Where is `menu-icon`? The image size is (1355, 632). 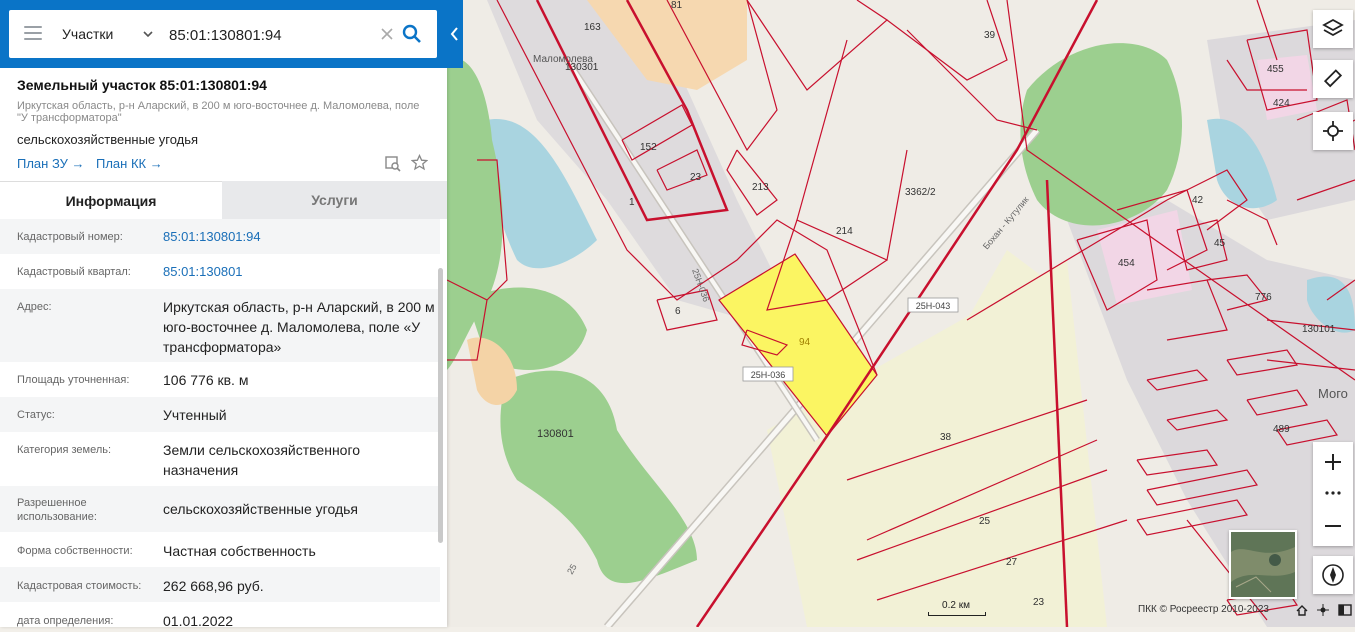 menu-icon is located at coordinates (33, 34).